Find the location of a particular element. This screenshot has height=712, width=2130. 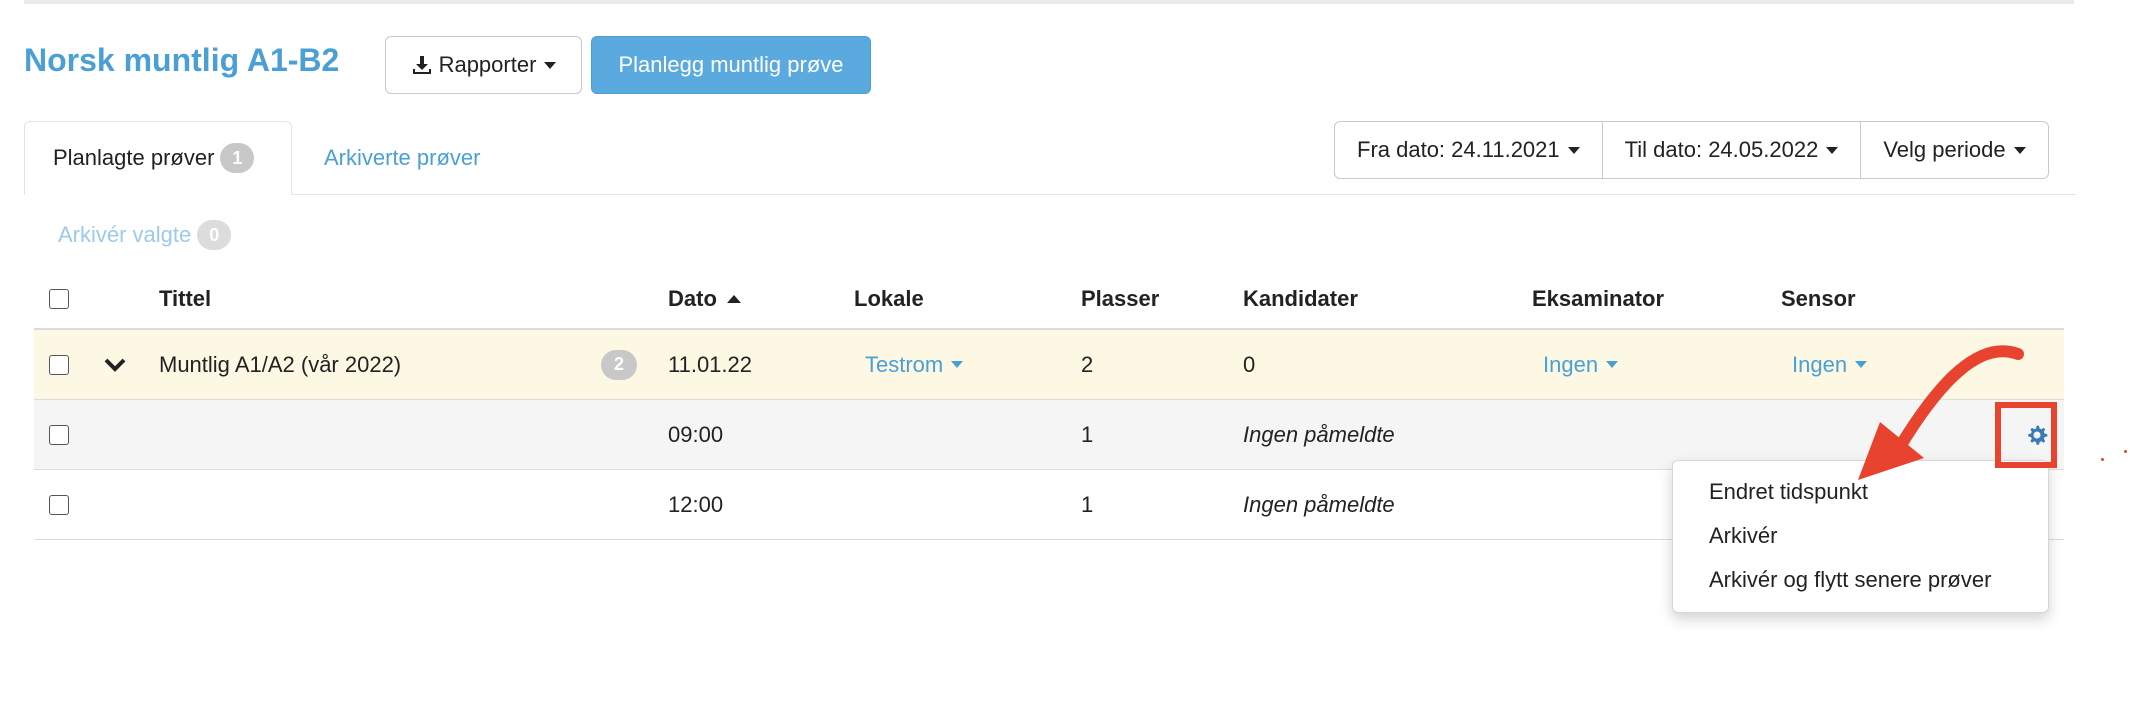

archive-selected-button: Arkivér valgte 0 is located at coordinates (145, 235).